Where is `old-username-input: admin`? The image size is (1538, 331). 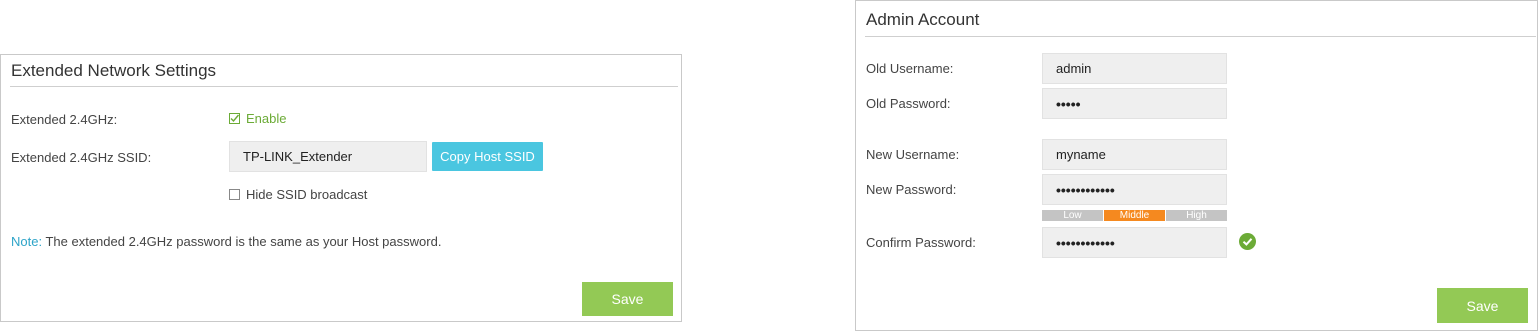
old-username-input: admin is located at coordinates (1134, 68).